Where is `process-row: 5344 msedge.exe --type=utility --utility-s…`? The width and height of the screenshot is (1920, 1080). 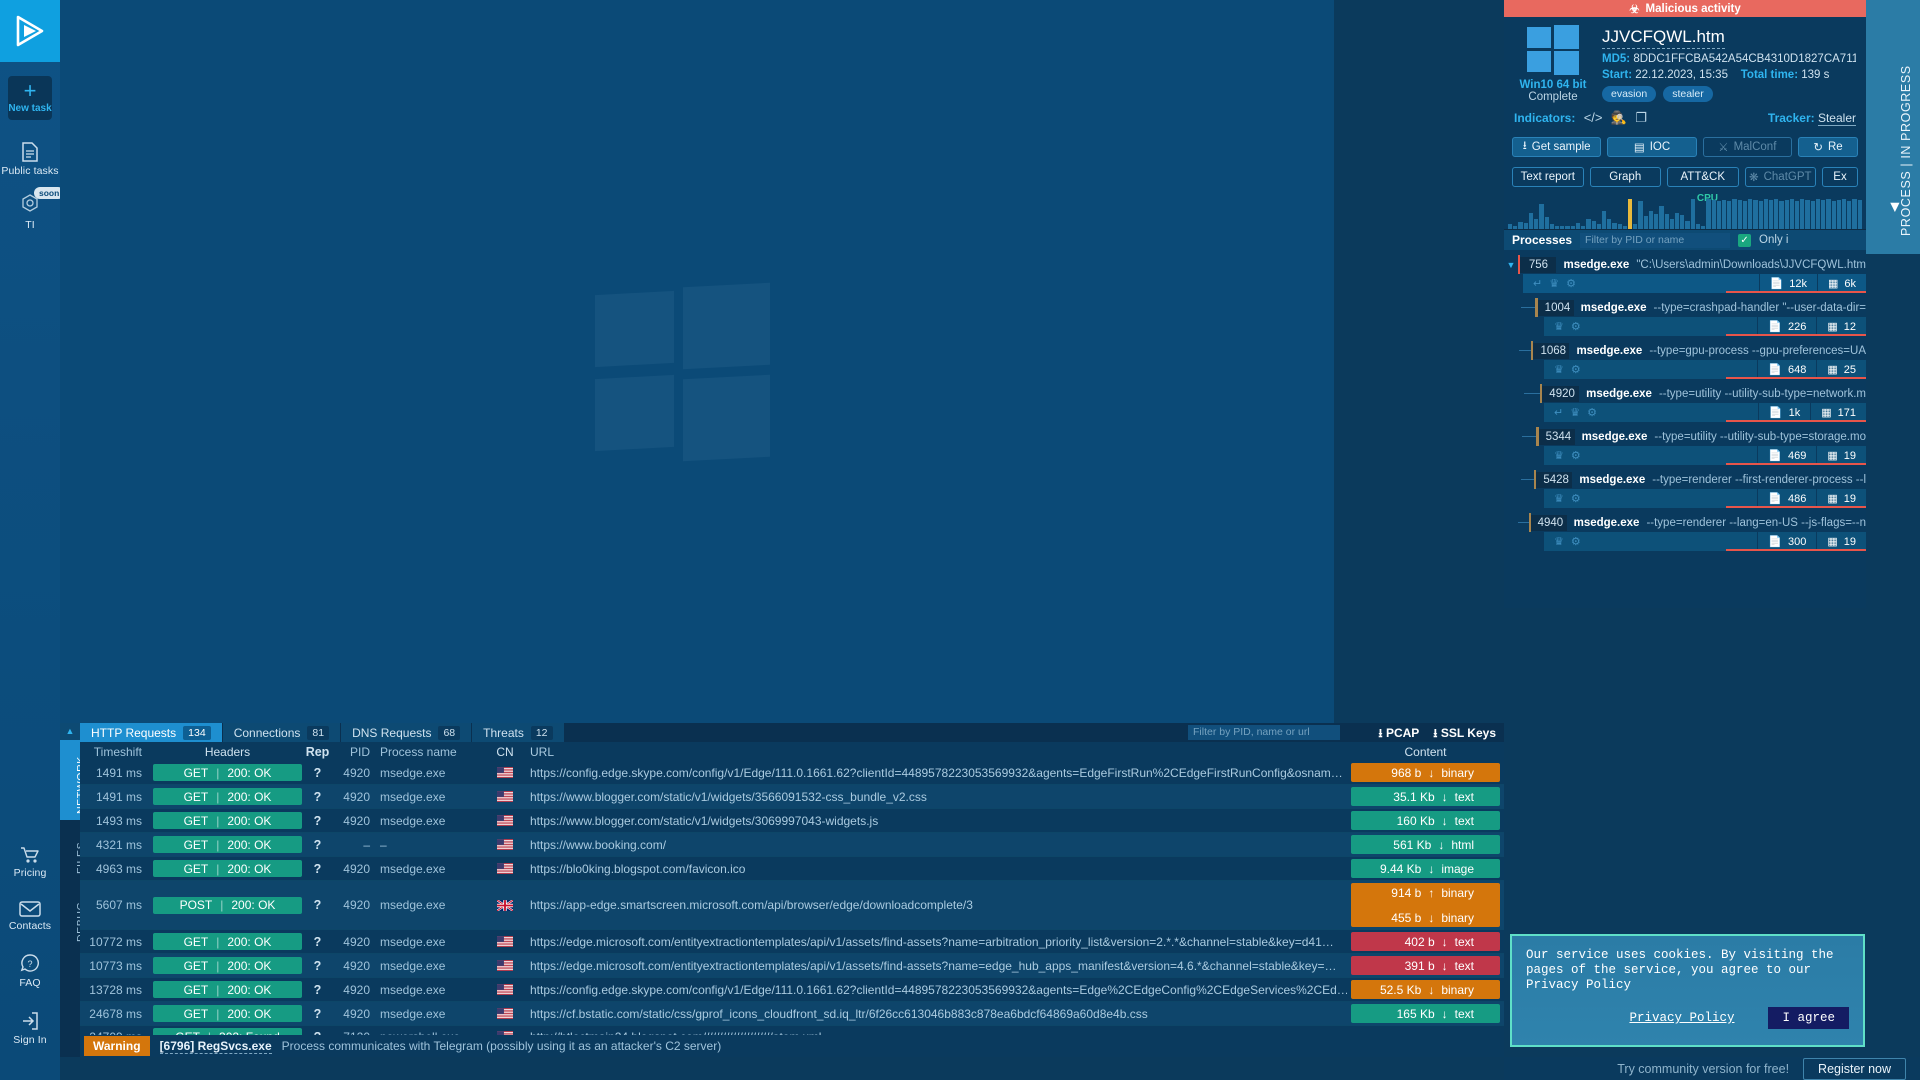 process-row: 5344 msedge.exe --type=utility --utility-s… is located at coordinates (1685, 446).